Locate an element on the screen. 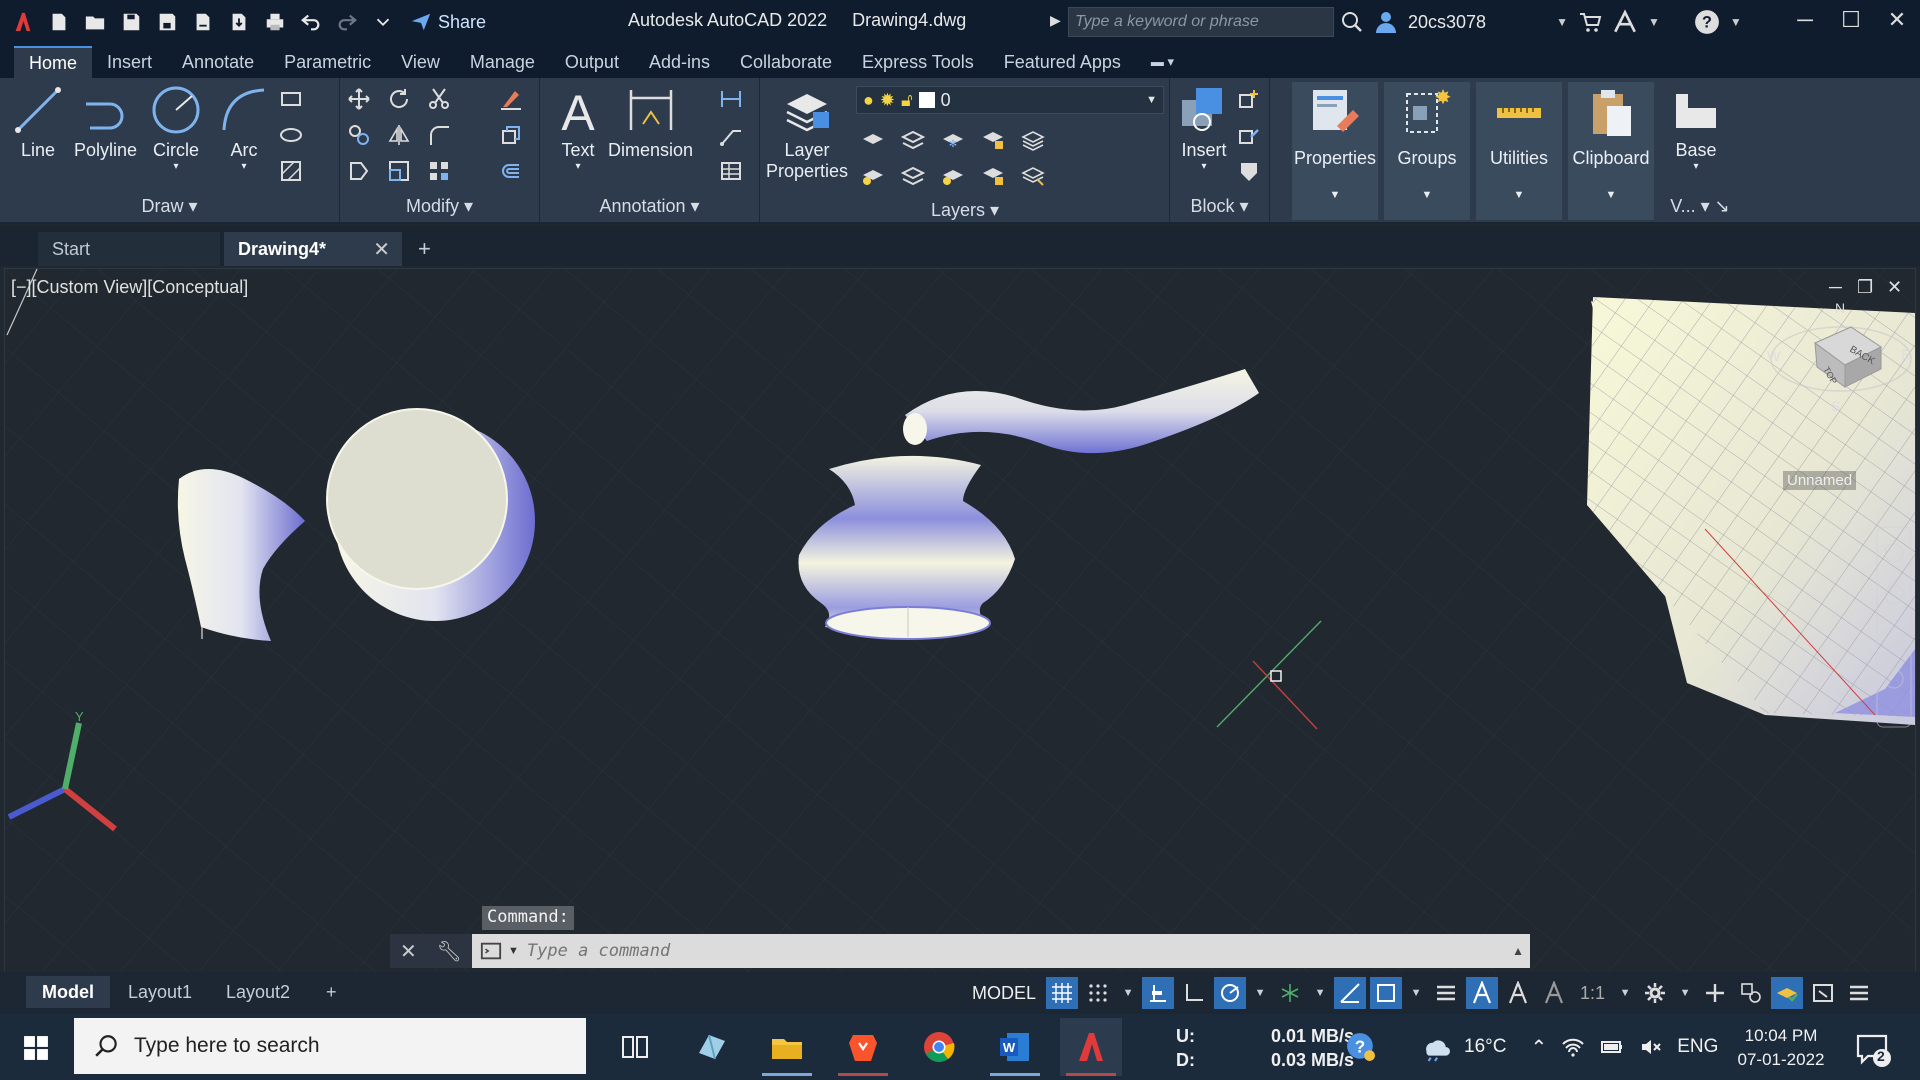 Image resolution: width=1920 pixels, height=1080 pixels. command-prompt-icon: ▼ is located at coordinates (495, 951).